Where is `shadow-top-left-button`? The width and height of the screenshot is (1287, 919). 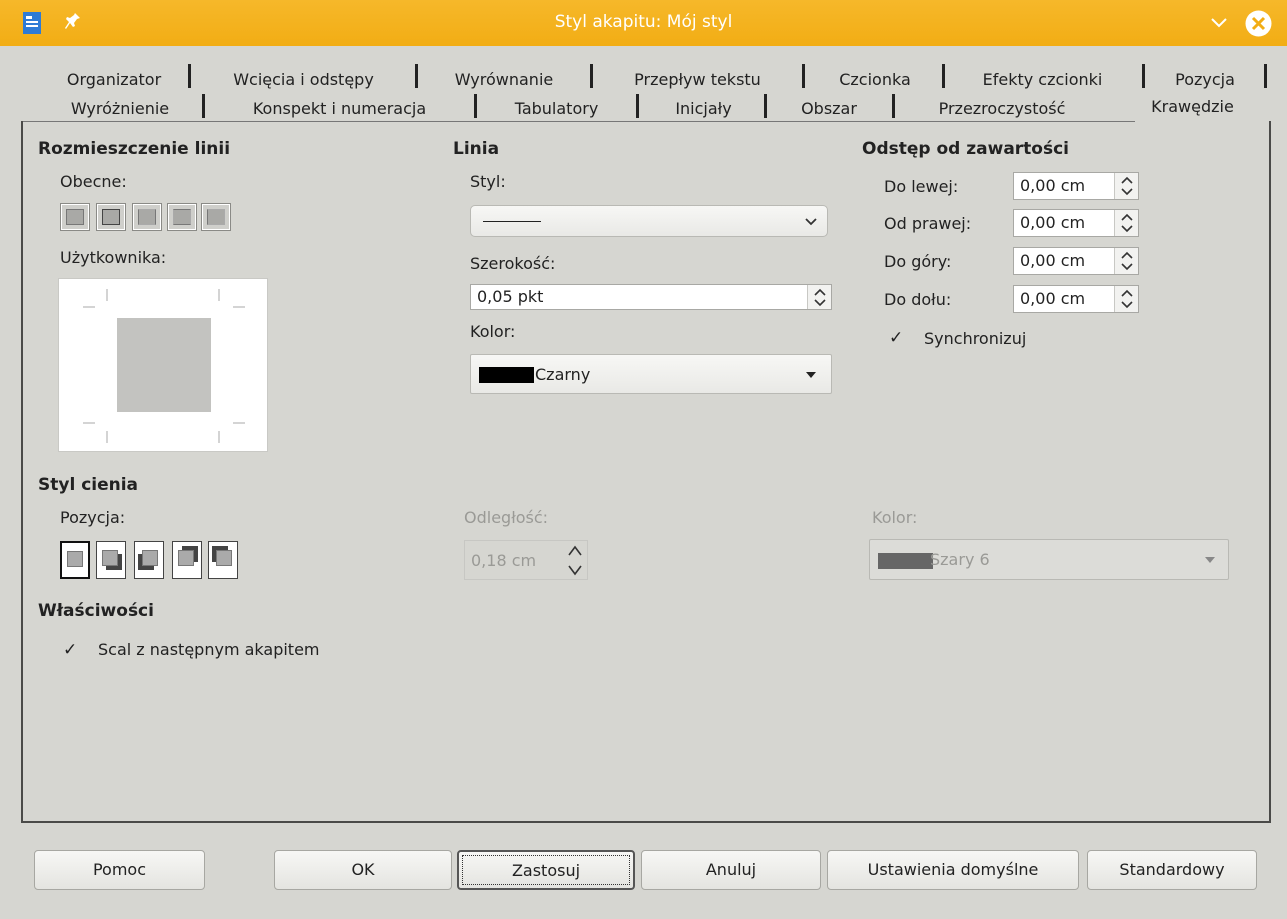
shadow-top-left-button is located at coordinates (223, 560).